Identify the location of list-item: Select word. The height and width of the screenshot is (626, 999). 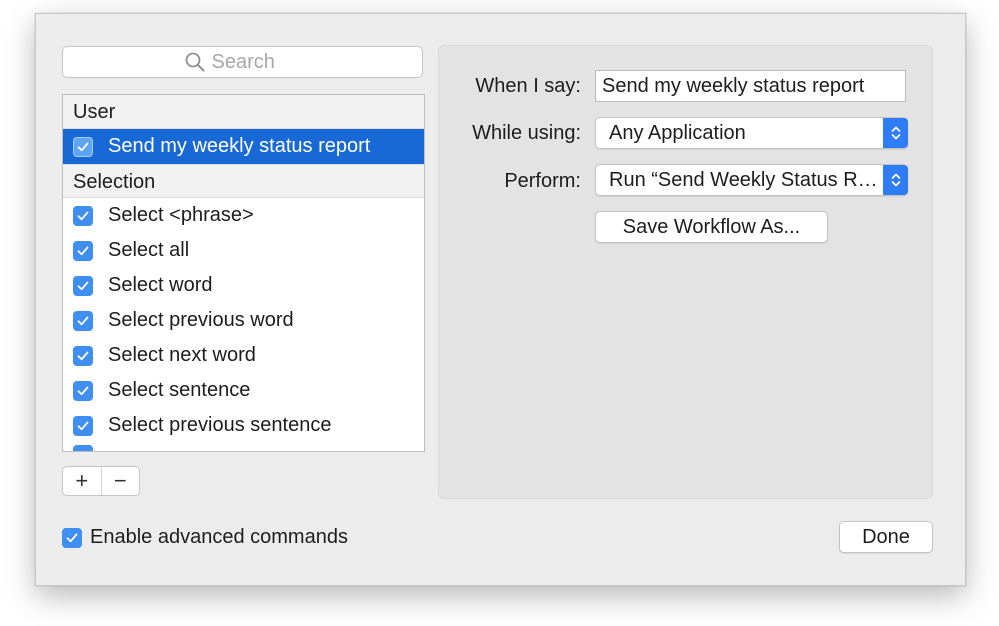
(243, 285).